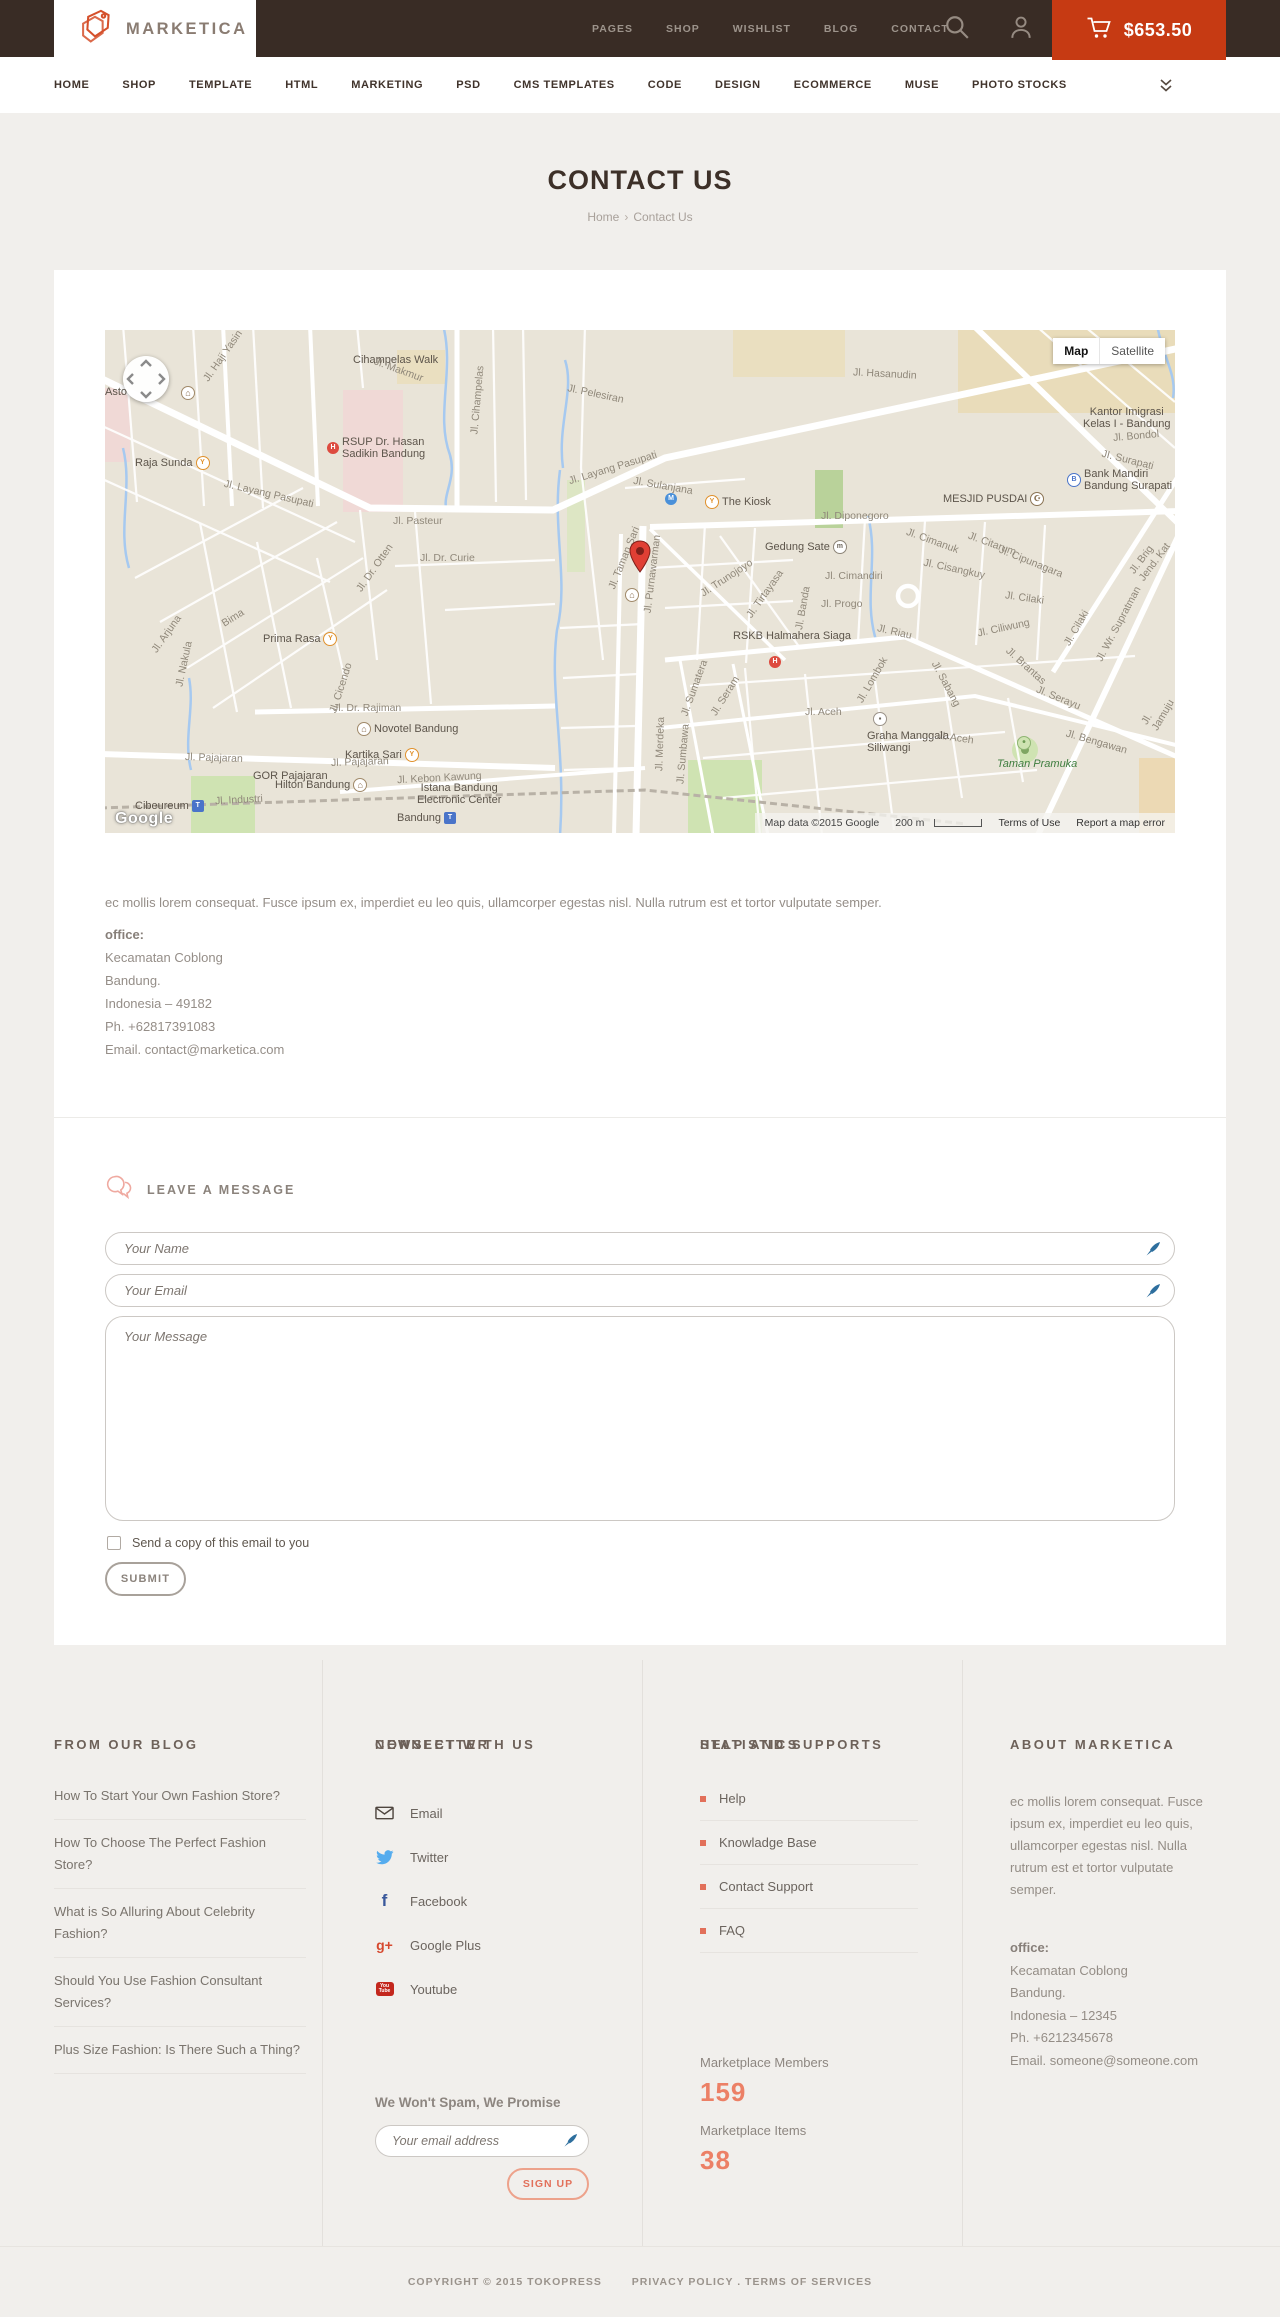 This screenshot has height=2317, width=1280. What do you see at coordinates (548, 2184) in the screenshot?
I see `signup-button: SIGN UP` at bounding box center [548, 2184].